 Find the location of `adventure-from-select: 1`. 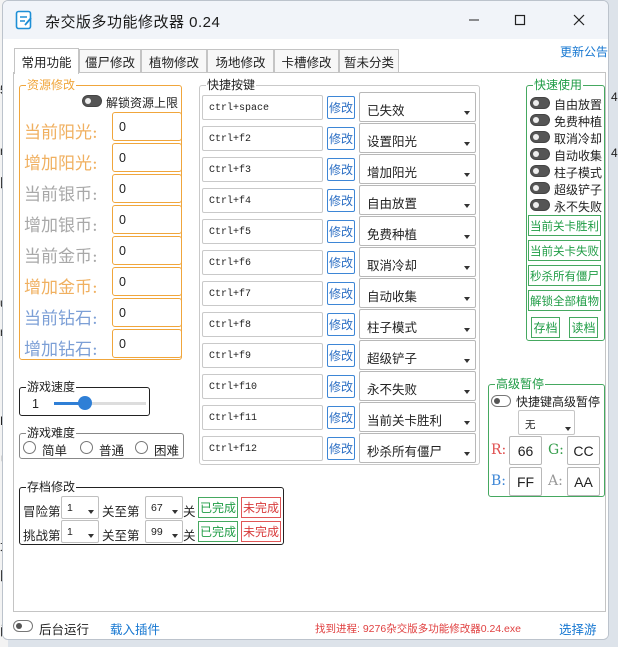

adventure-from-select: 1 is located at coordinates (80, 507).